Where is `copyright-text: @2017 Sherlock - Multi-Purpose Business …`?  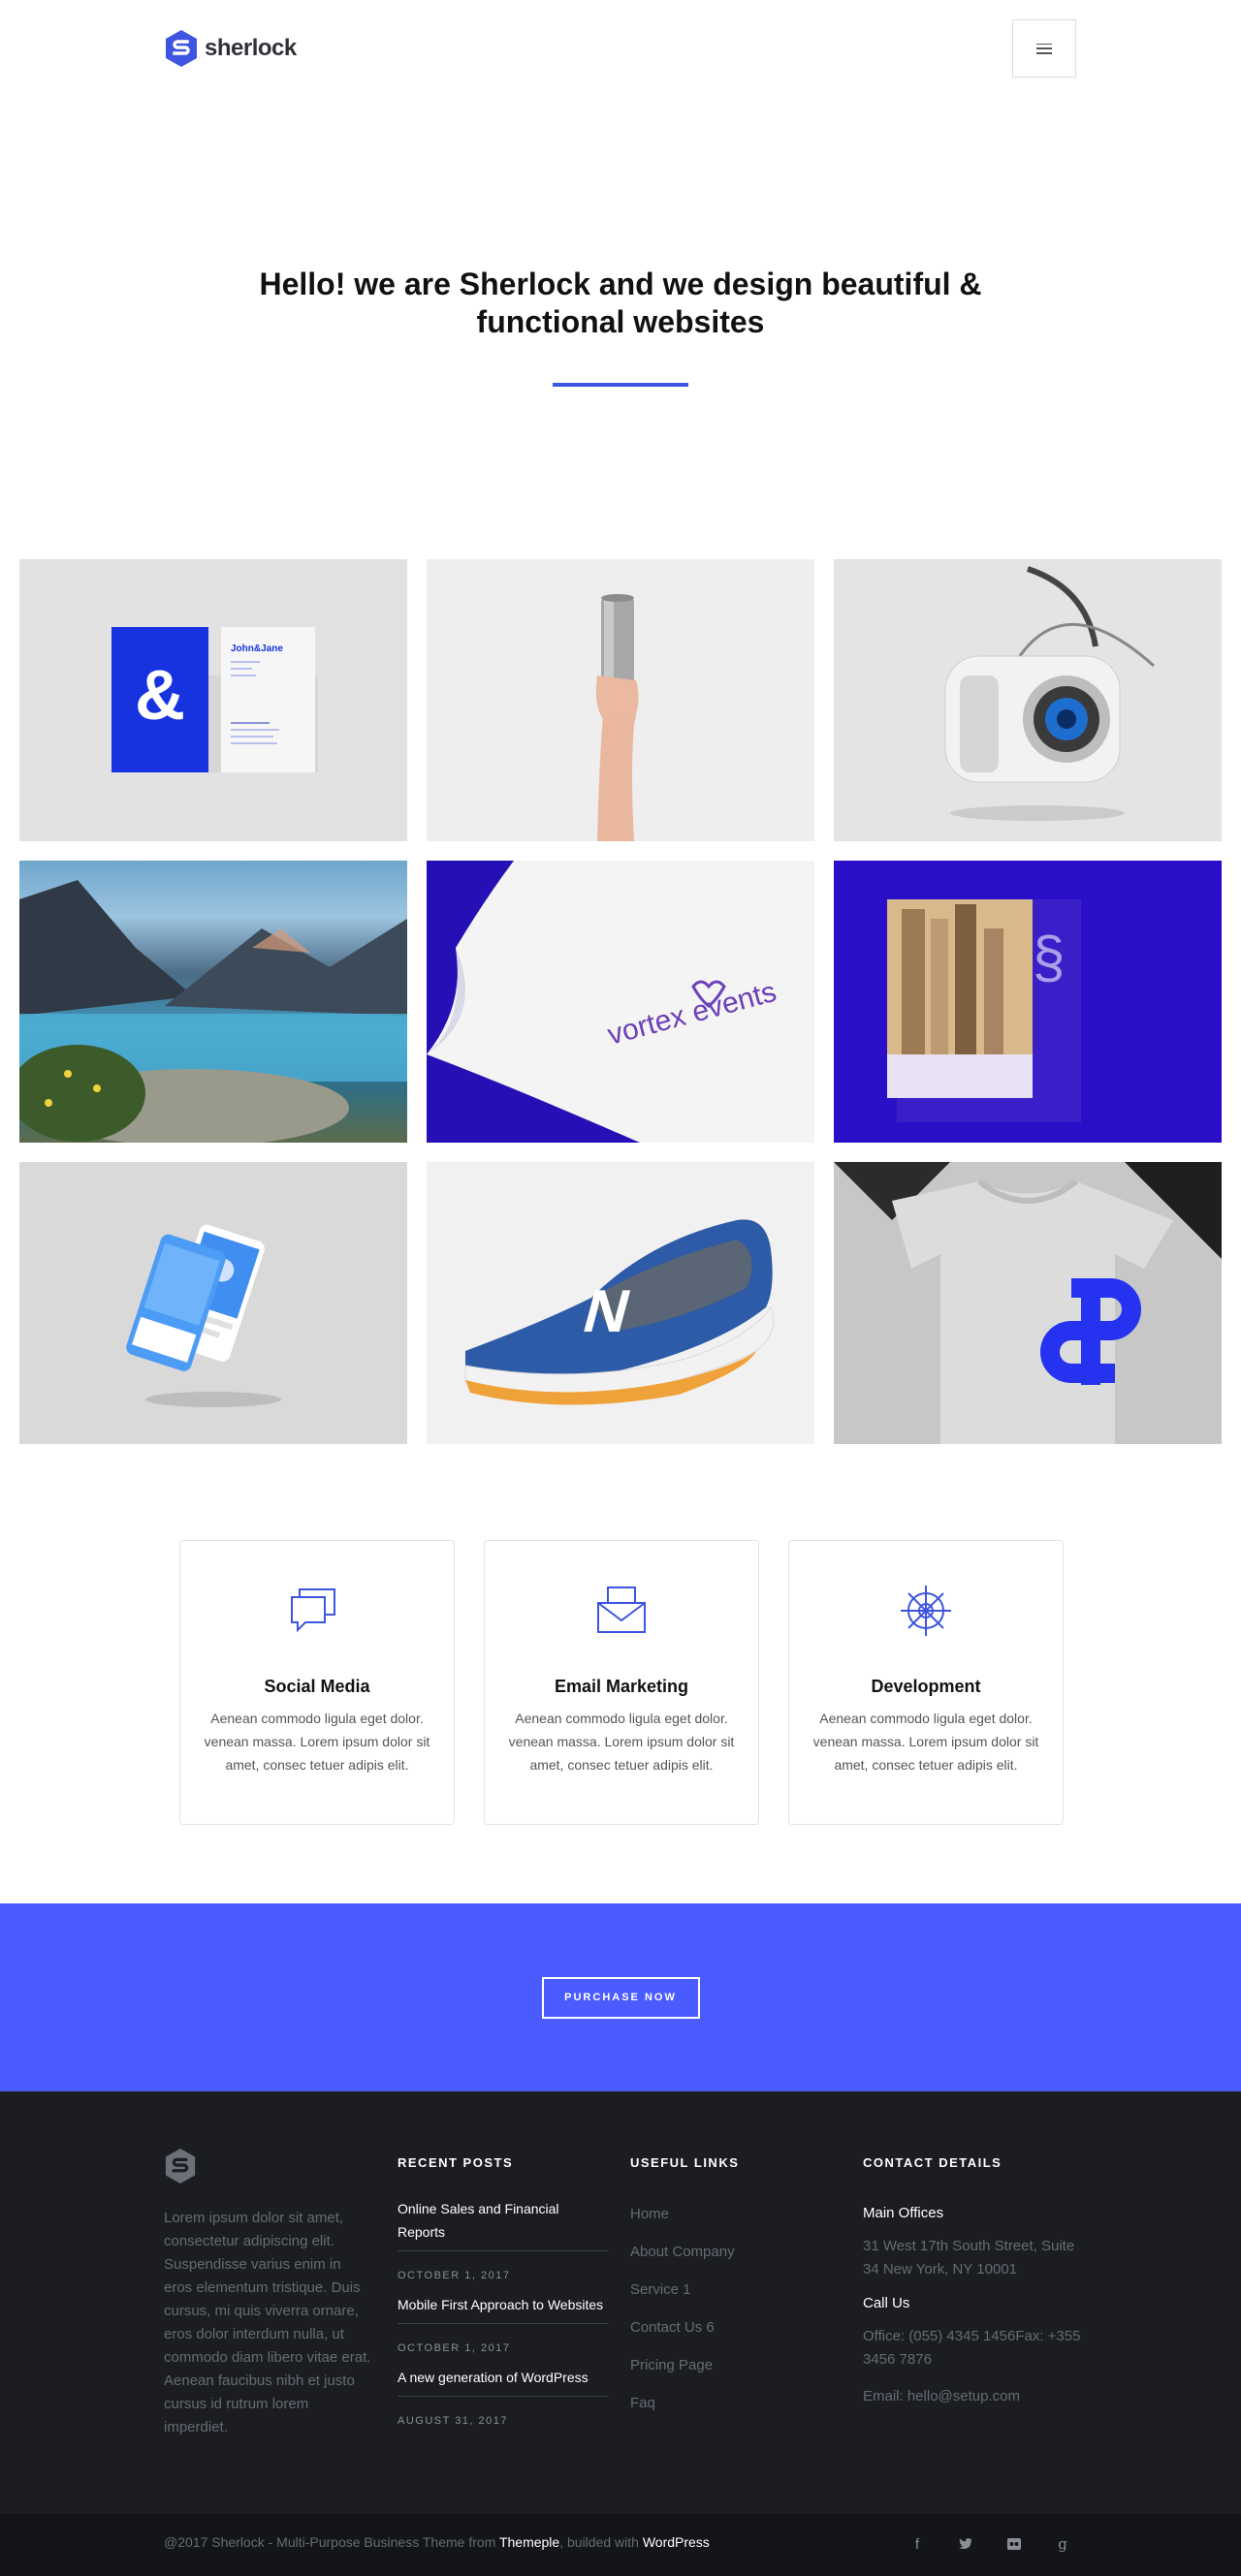 copyright-text: @2017 Sherlock - Multi-Purpose Business … is located at coordinates (437, 2542).